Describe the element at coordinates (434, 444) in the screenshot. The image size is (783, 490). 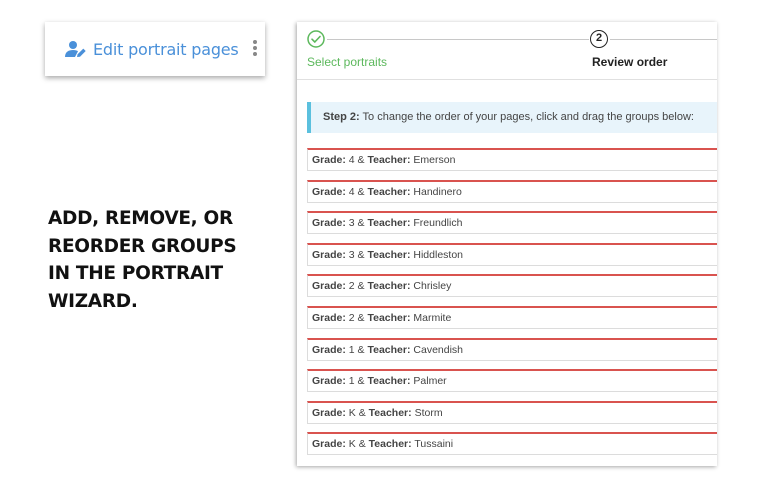
I see `teacher-value: Tussaini` at that location.